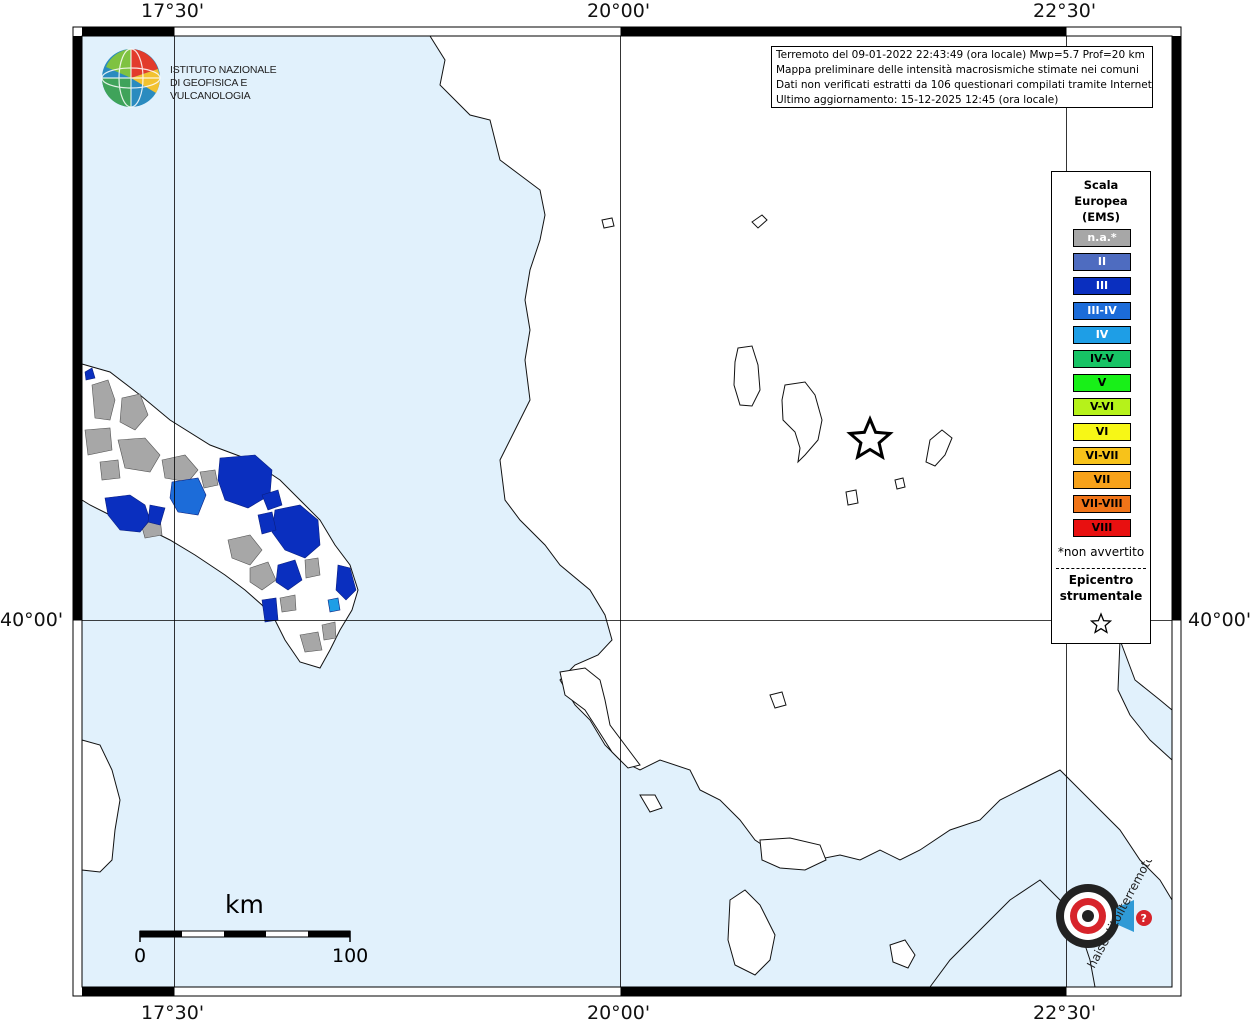 This screenshot has height=1024, width=1254. What do you see at coordinates (244, 904) in the screenshot?
I see `scale-bar-unit: km` at bounding box center [244, 904].